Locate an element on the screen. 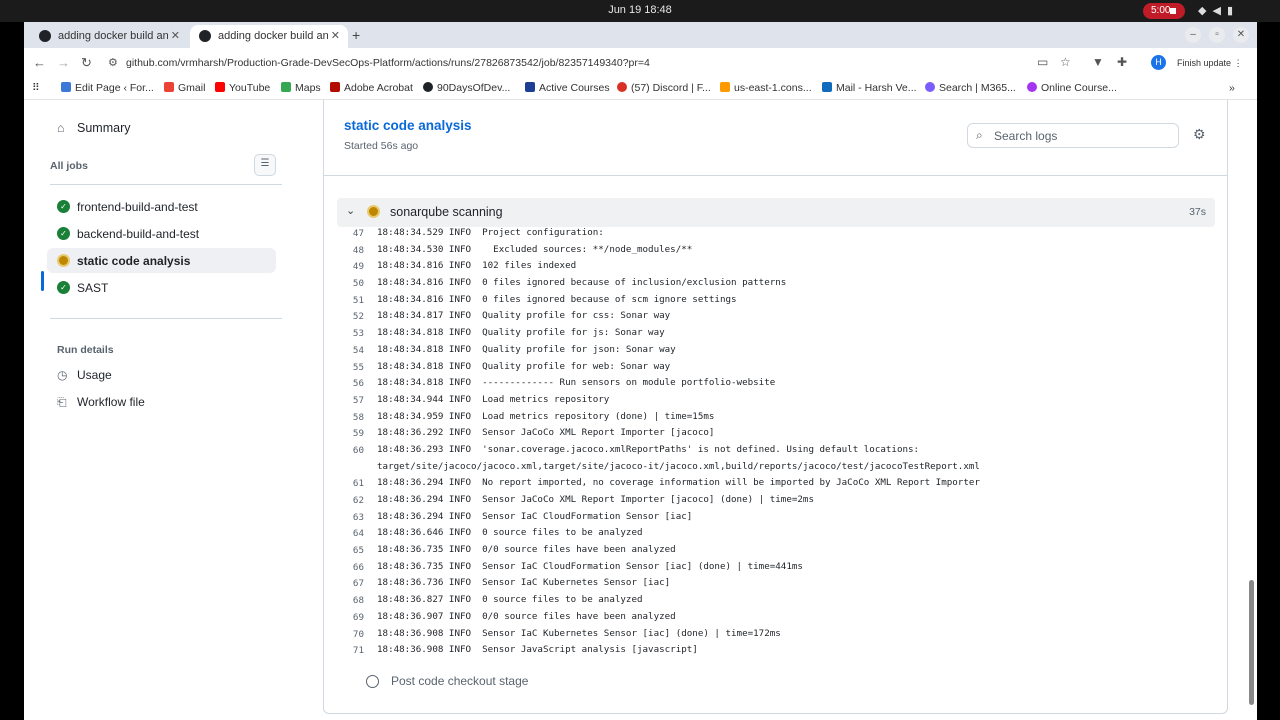 The image size is (1280, 720). new-tab-button: + is located at coordinates (356, 35).